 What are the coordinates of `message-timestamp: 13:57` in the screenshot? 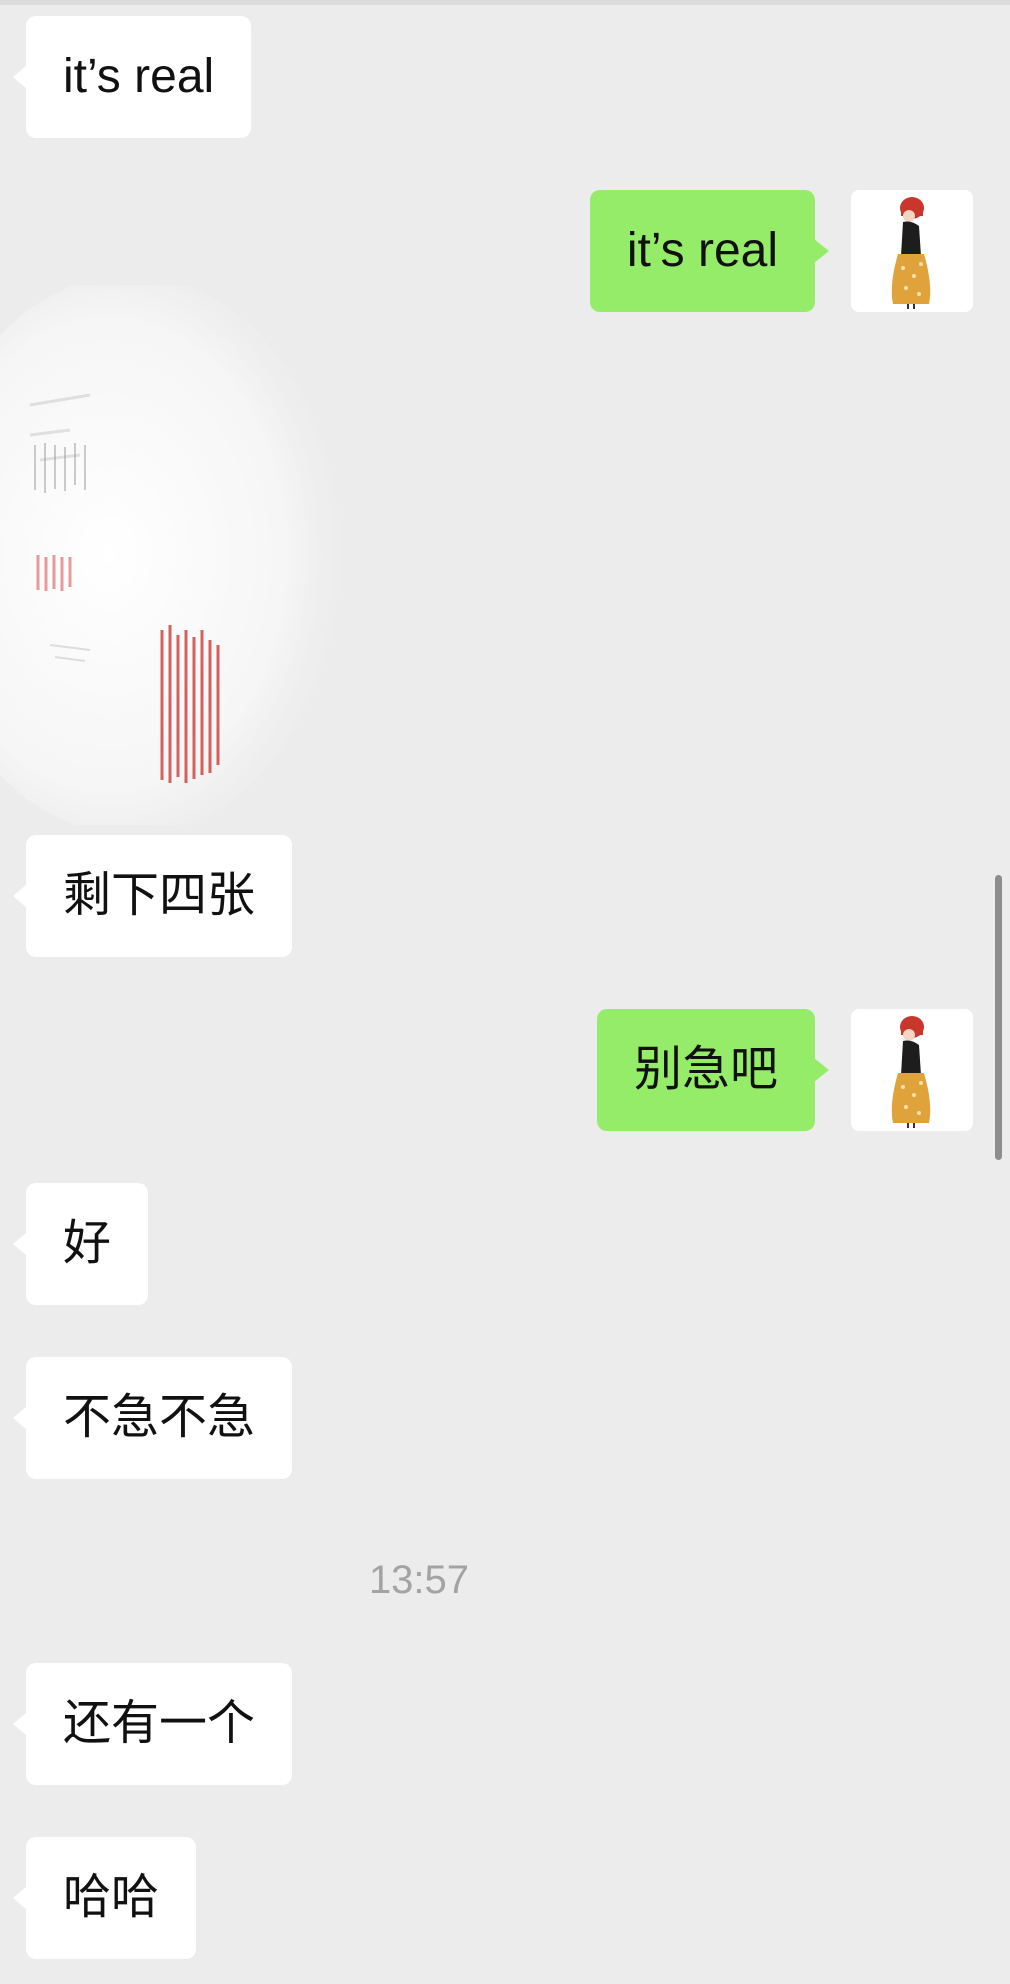 It's located at (419, 1580).